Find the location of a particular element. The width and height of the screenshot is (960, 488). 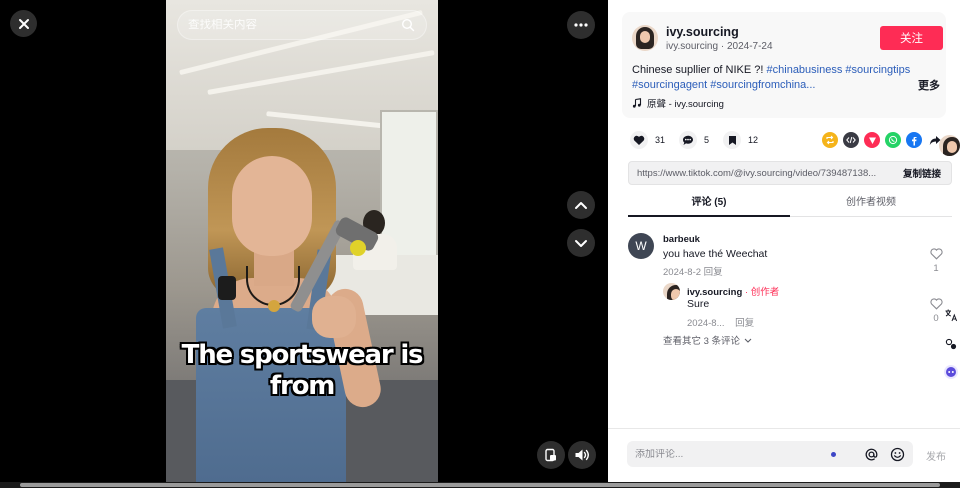

comment-meta: 2024-8-2 回复 is located at coordinates (693, 271).